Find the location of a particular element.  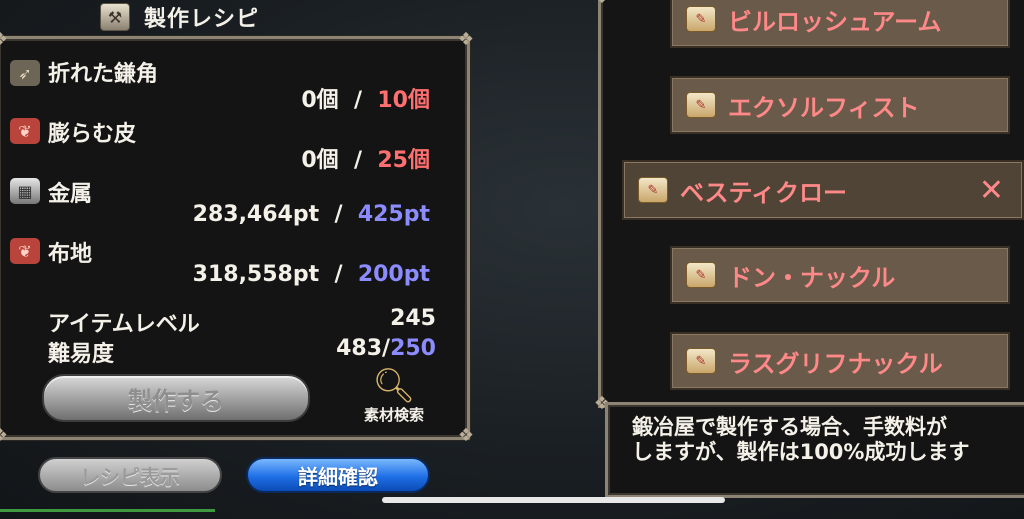

recipe-item-label: ドン・ナックル is located at coordinates (812, 277).